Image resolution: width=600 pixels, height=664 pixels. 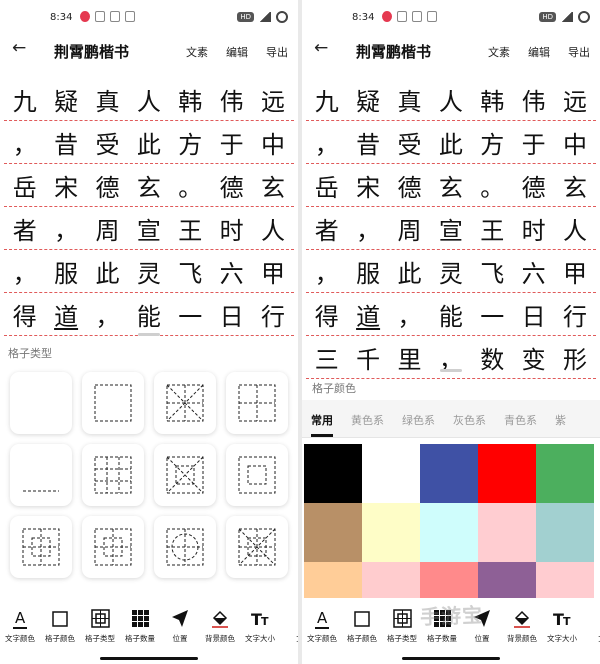 What do you see at coordinates (469, 418) in the screenshot?
I see `color-tab: 灰色系` at bounding box center [469, 418].